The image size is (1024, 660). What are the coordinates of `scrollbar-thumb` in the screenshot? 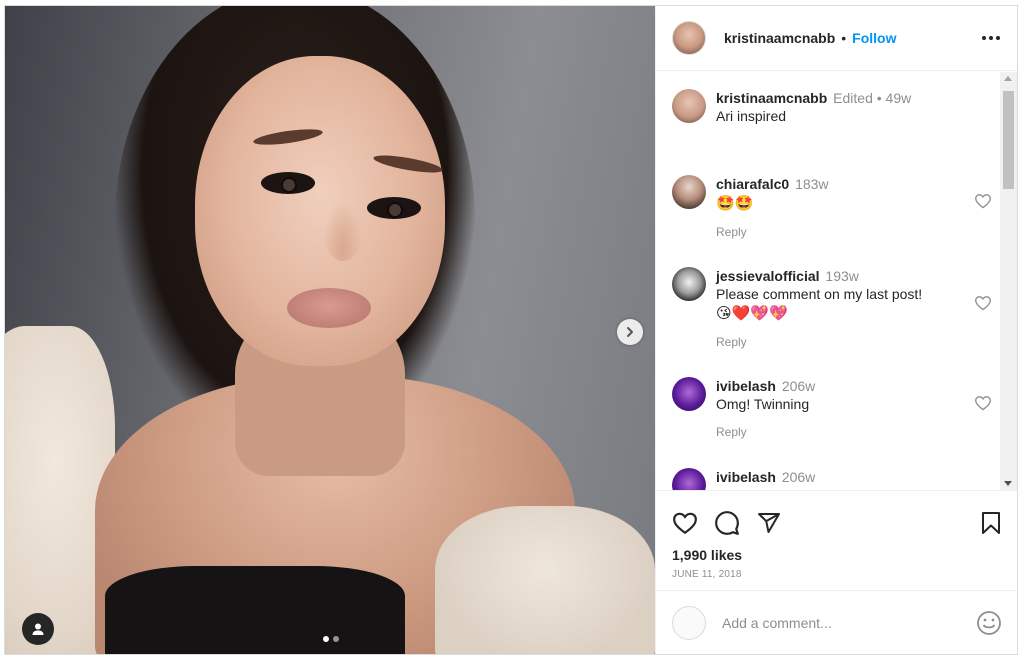 It's located at (1008, 140).